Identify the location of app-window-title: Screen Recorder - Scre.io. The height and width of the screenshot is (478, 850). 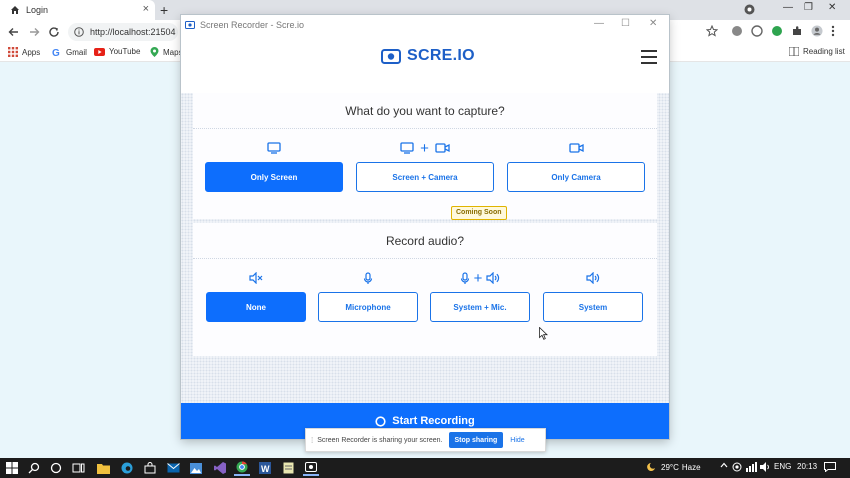
(252, 25).